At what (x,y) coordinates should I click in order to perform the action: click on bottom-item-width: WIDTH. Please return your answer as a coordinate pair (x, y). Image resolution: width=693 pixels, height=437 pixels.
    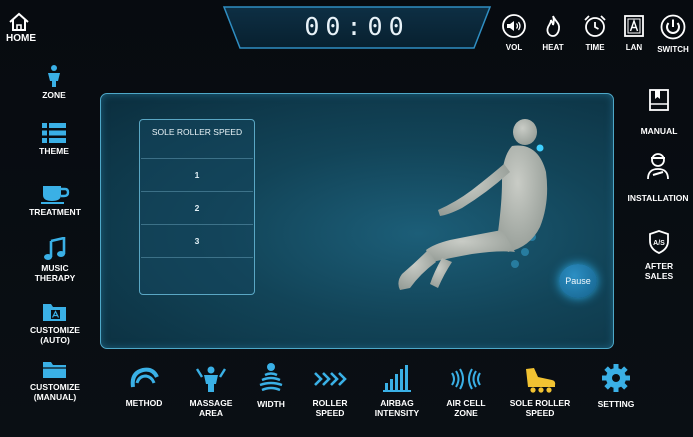
    Looking at the image, I should click on (271, 385).